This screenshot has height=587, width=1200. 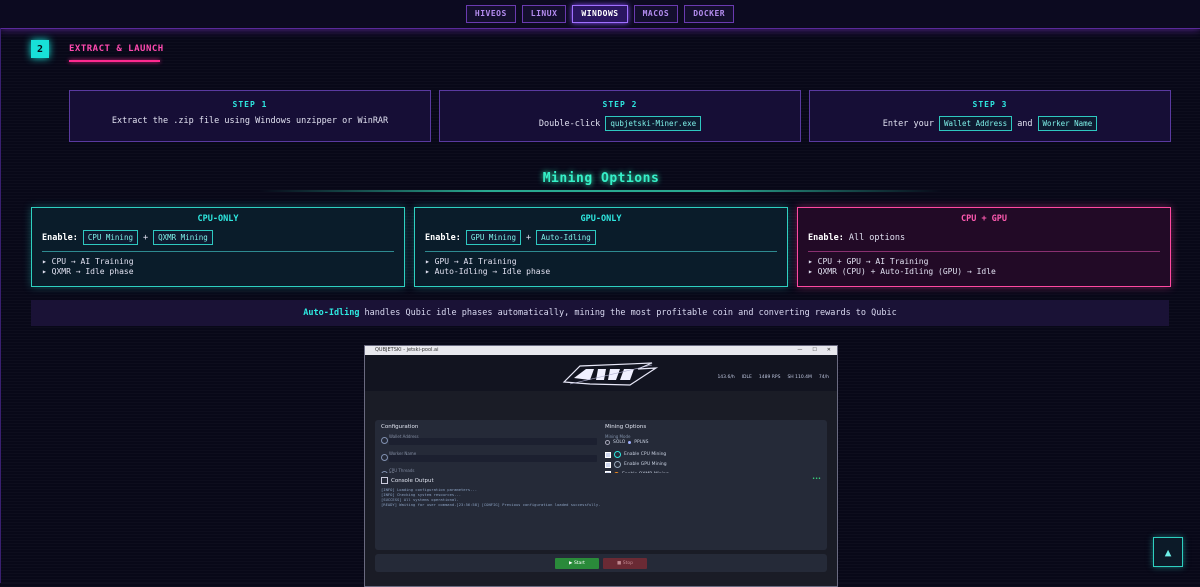 What do you see at coordinates (384, 480) in the screenshot?
I see `terminal-icon` at bounding box center [384, 480].